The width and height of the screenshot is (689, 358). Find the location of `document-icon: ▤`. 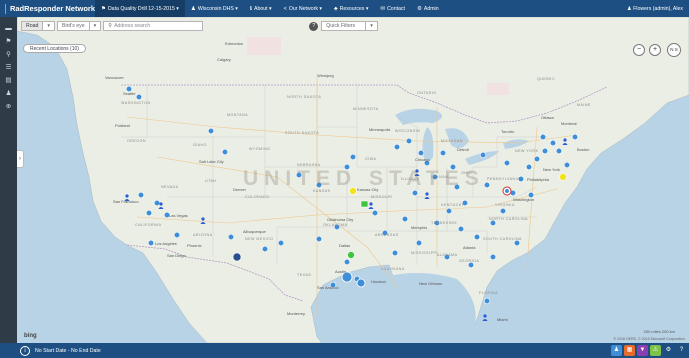

document-icon: ▤ is located at coordinates (8, 80).